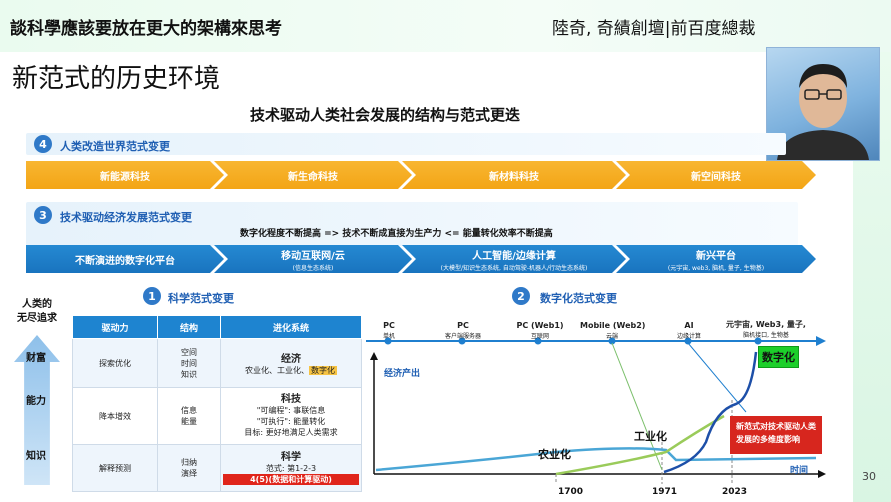  What do you see at coordinates (291, 421) in the screenshot?
I see `evolution-line: "可执行": 能量转化` at bounding box center [291, 421].